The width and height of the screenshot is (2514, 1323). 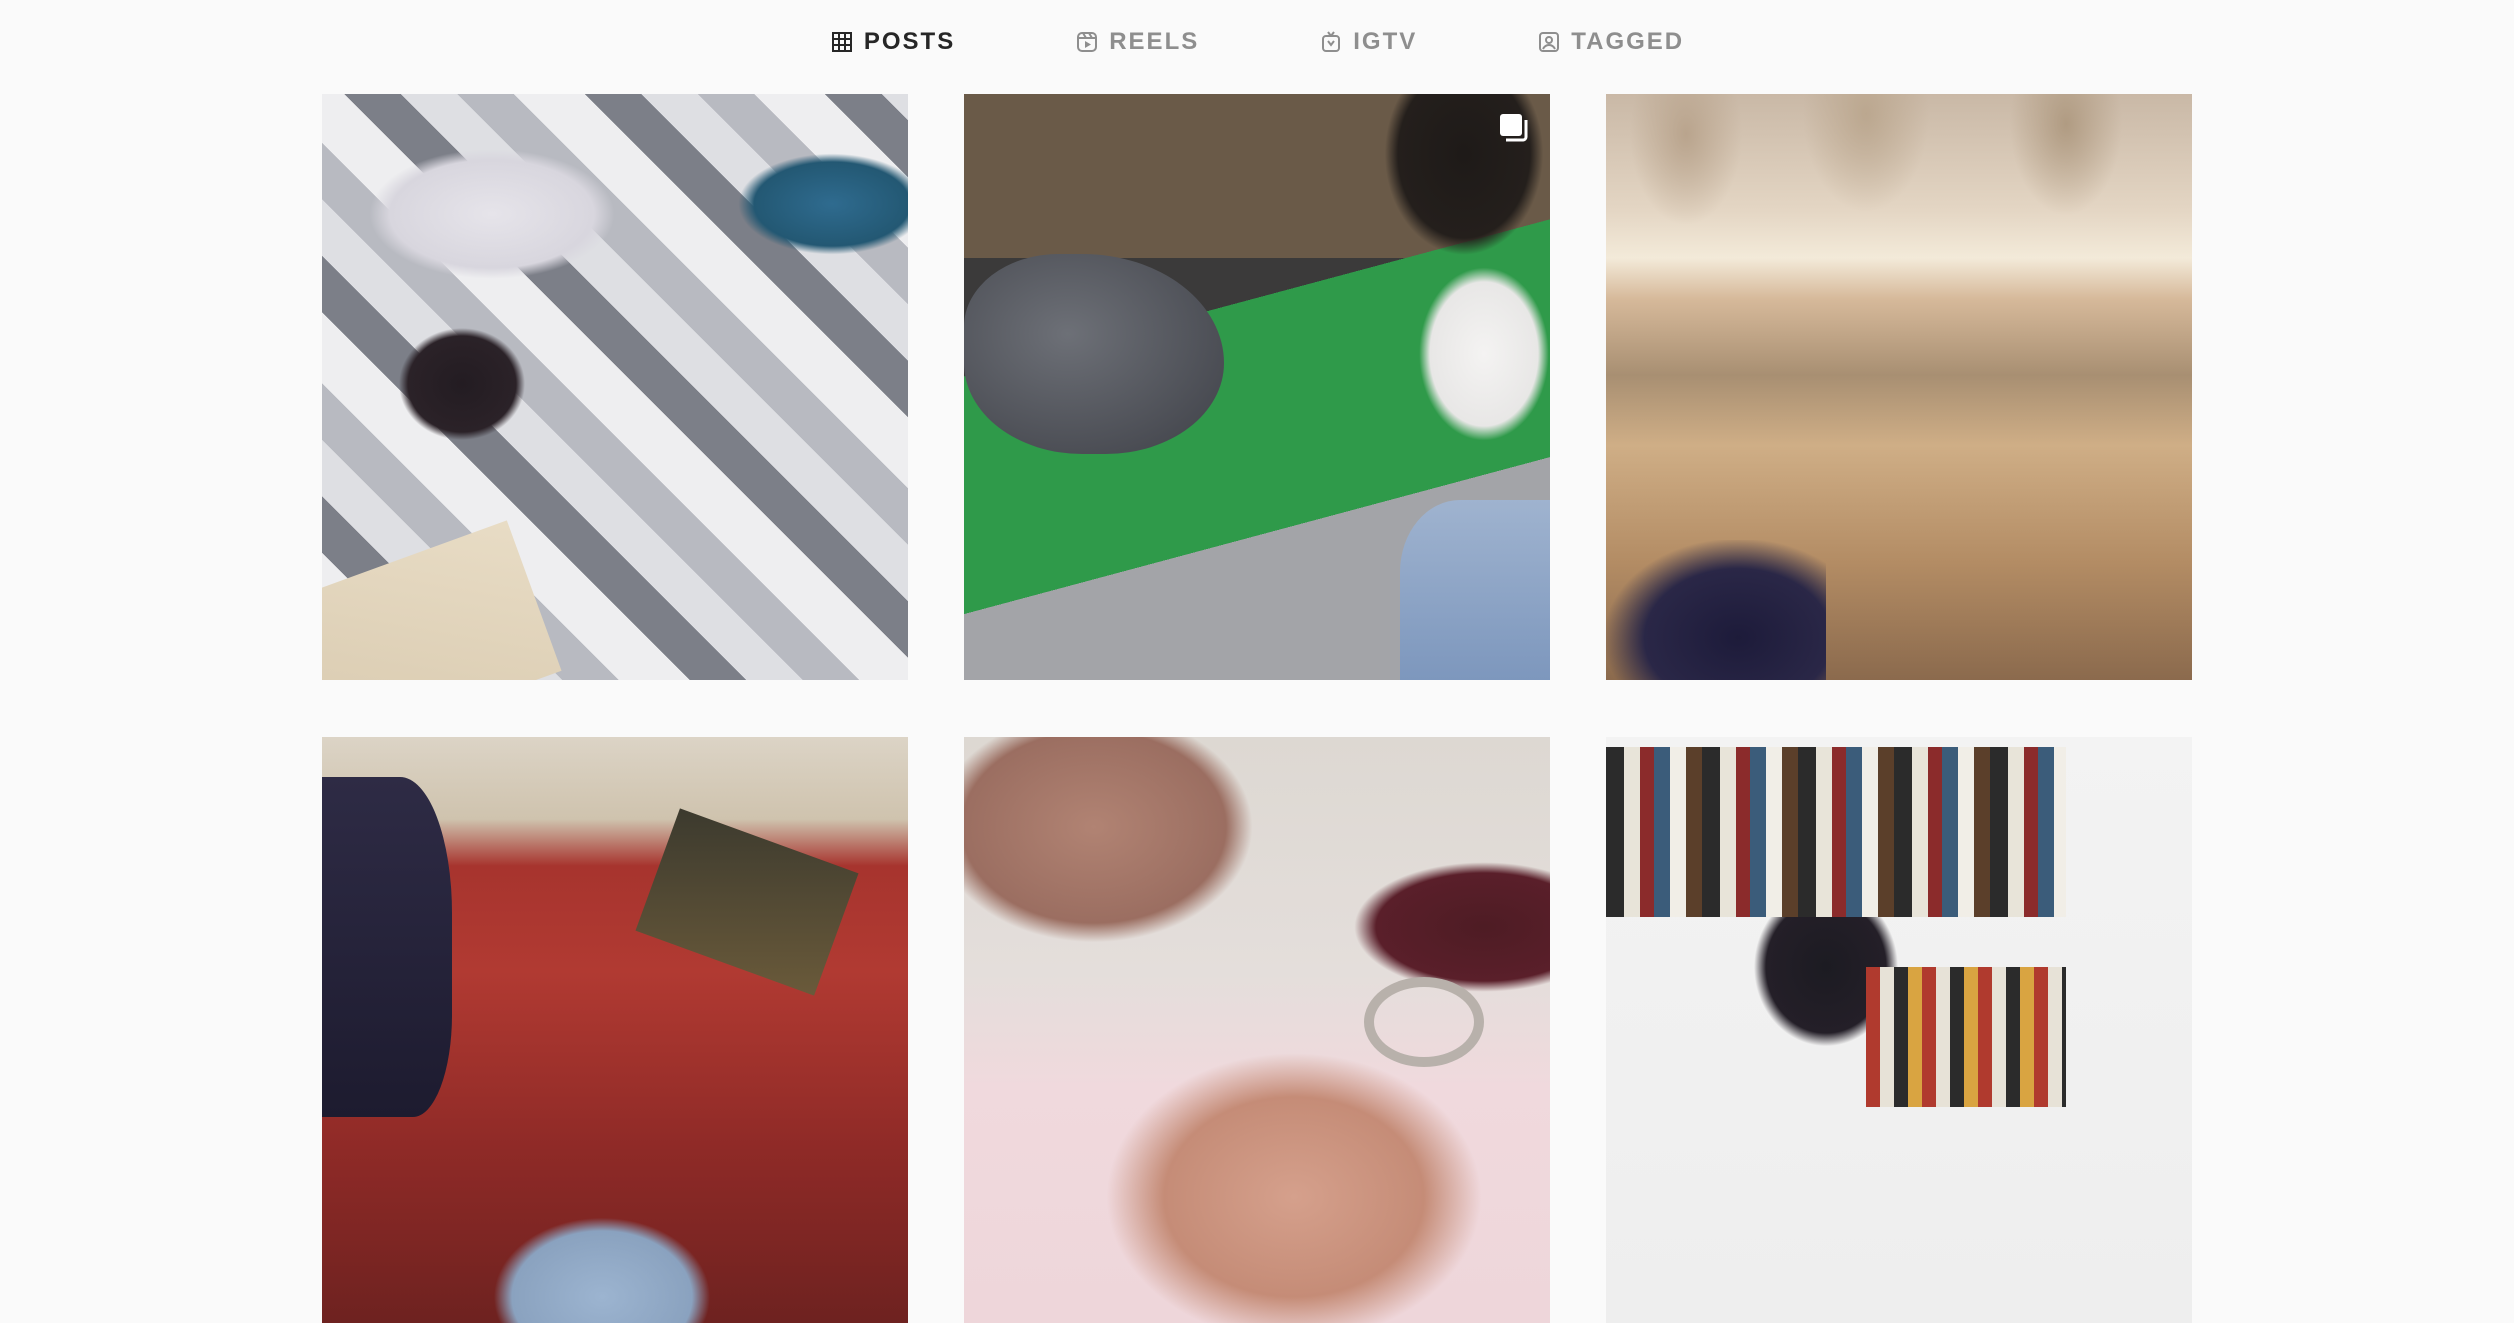 I want to click on carousel-icon, so click(x=1514, y=128).